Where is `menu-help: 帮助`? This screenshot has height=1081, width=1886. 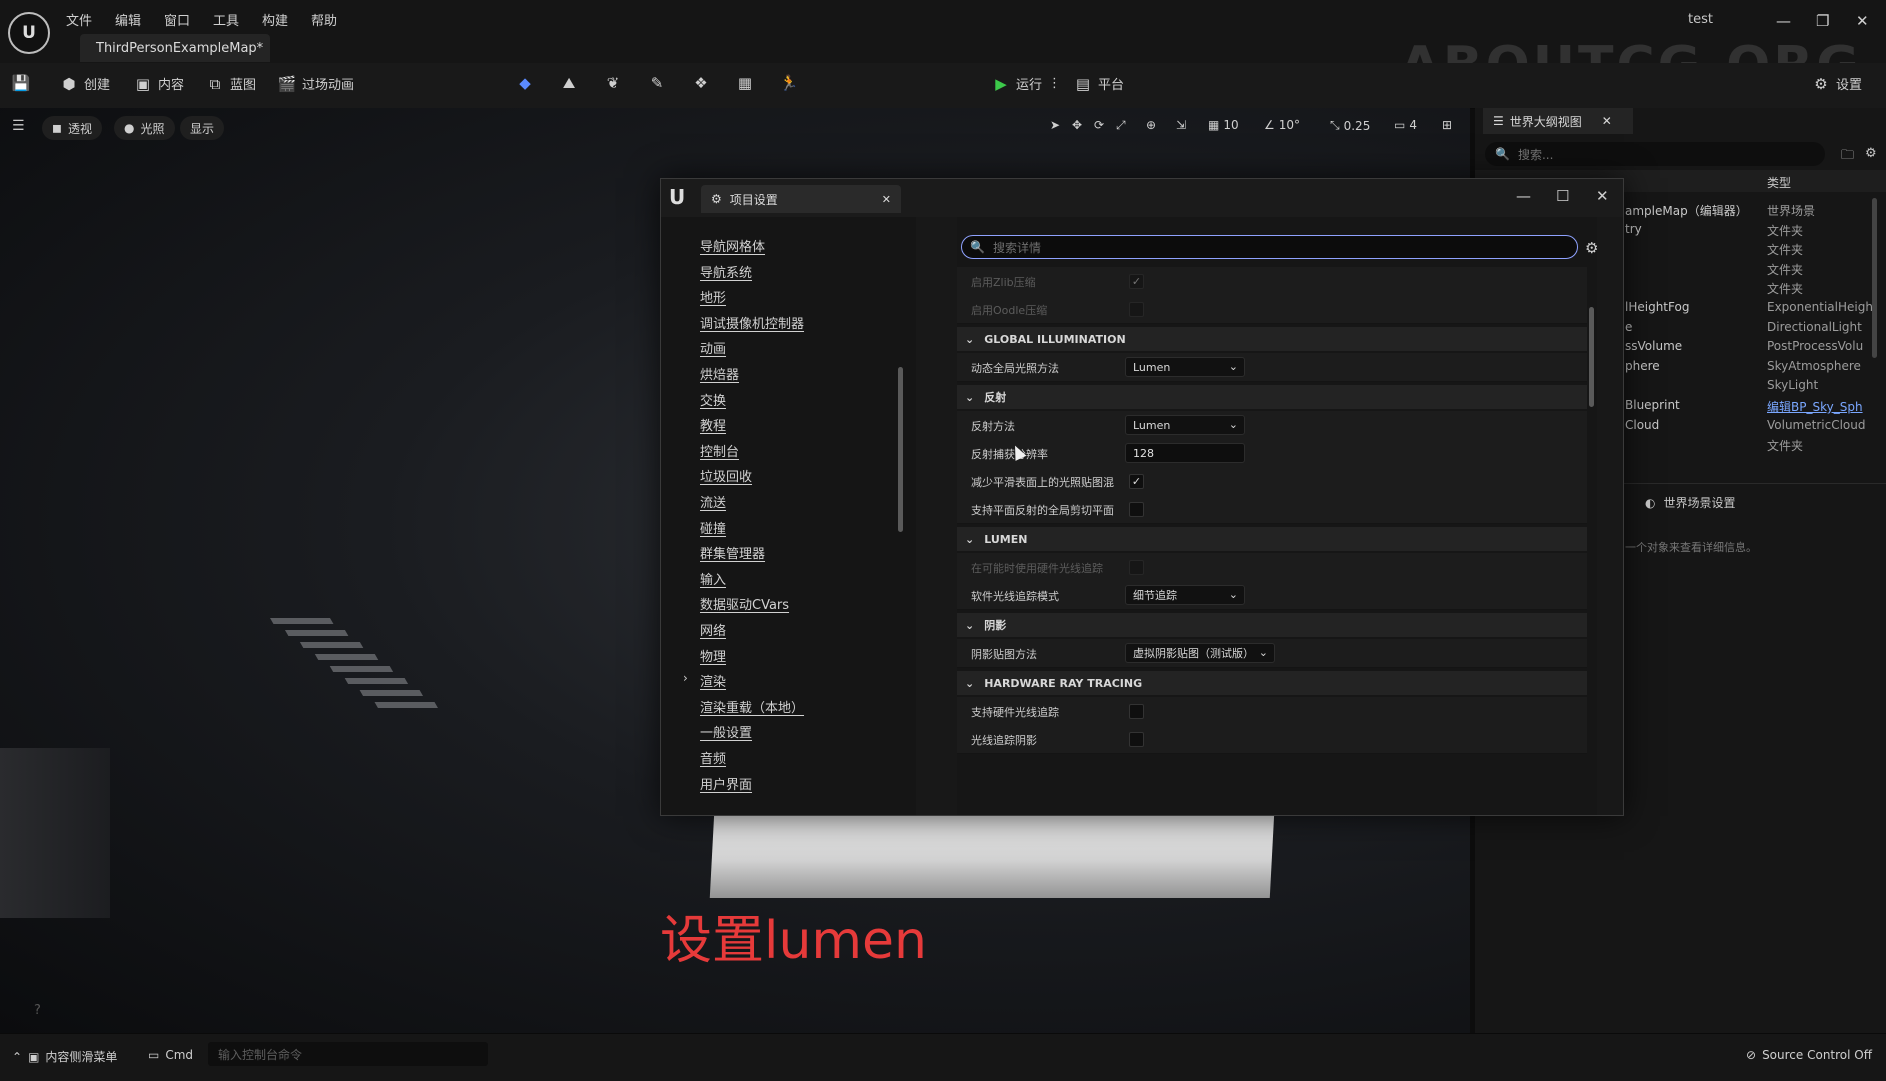 menu-help: 帮助 is located at coordinates (324, 19).